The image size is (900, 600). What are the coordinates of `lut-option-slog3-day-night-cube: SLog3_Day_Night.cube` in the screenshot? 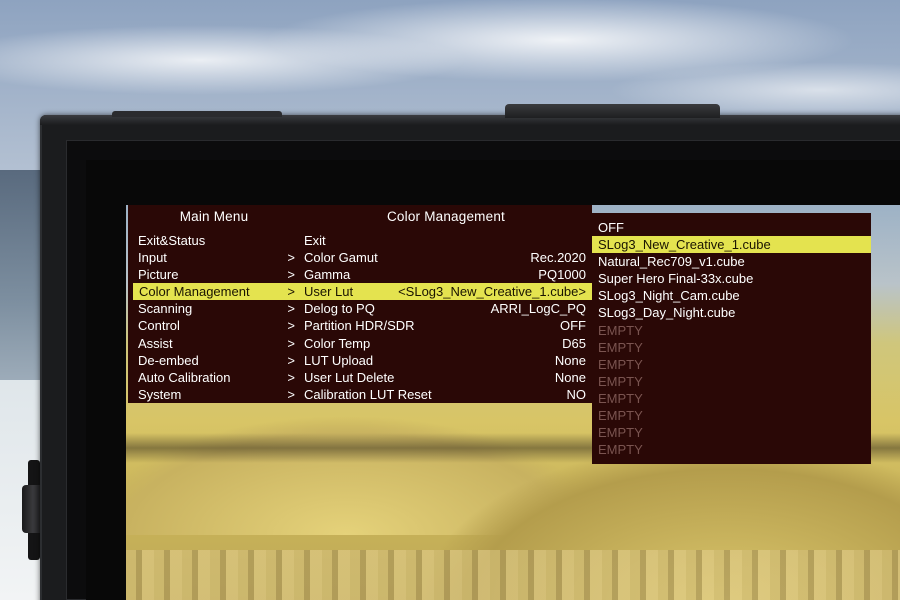 It's located at (731, 312).